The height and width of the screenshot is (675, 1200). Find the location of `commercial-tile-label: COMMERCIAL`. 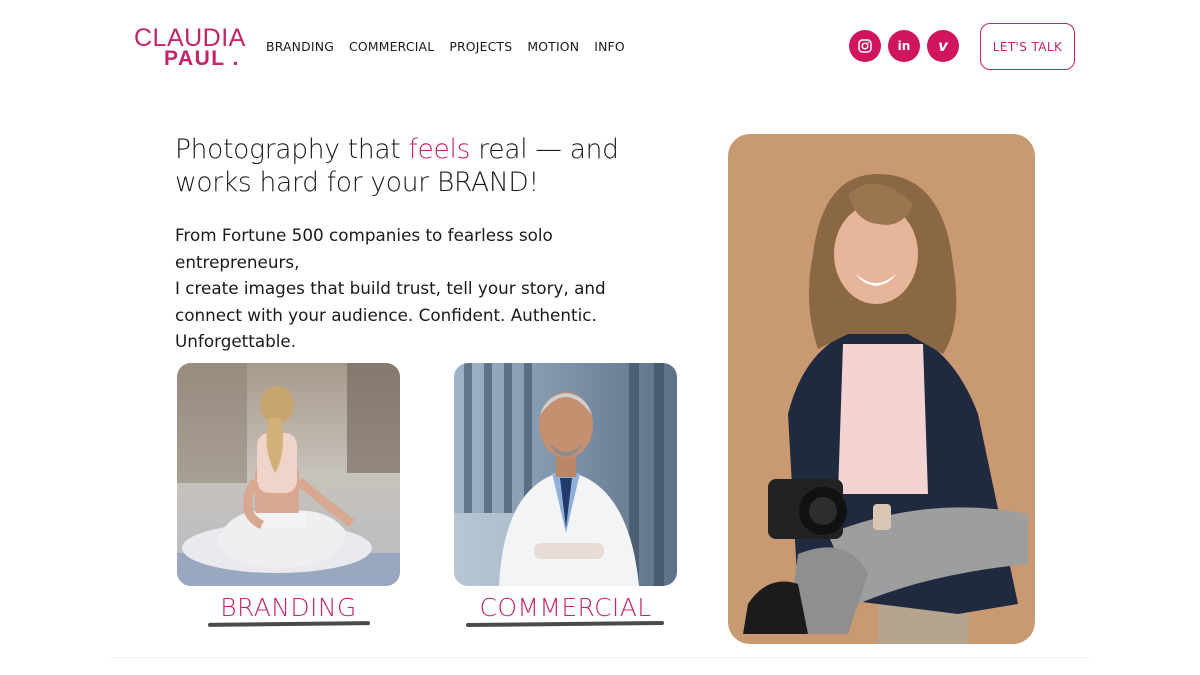

commercial-tile-label: COMMERCIAL is located at coordinates (565, 607).